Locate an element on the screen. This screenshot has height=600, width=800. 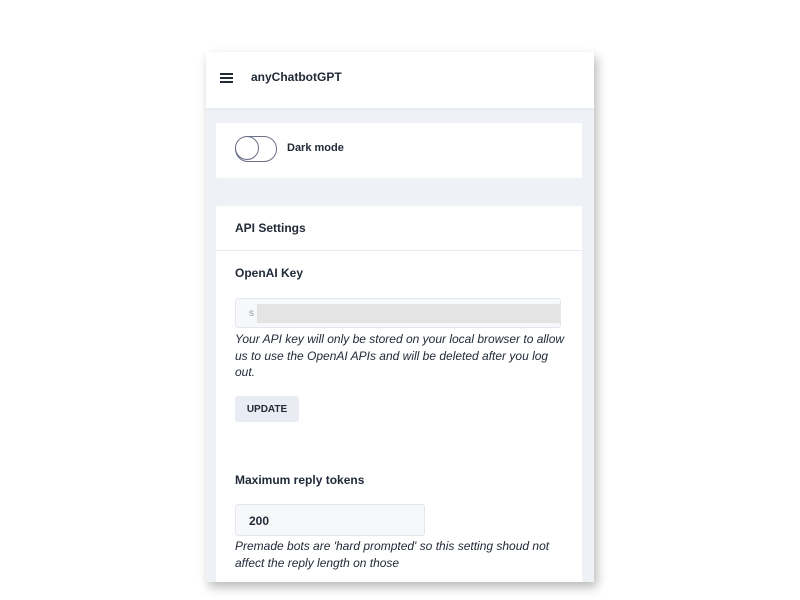
toggle-knob is located at coordinates (247, 148).